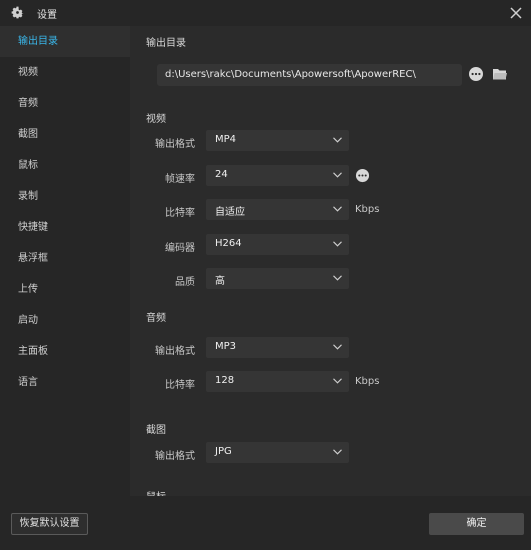  I want to click on audio-bitrate-label: 比特率, so click(180, 385).